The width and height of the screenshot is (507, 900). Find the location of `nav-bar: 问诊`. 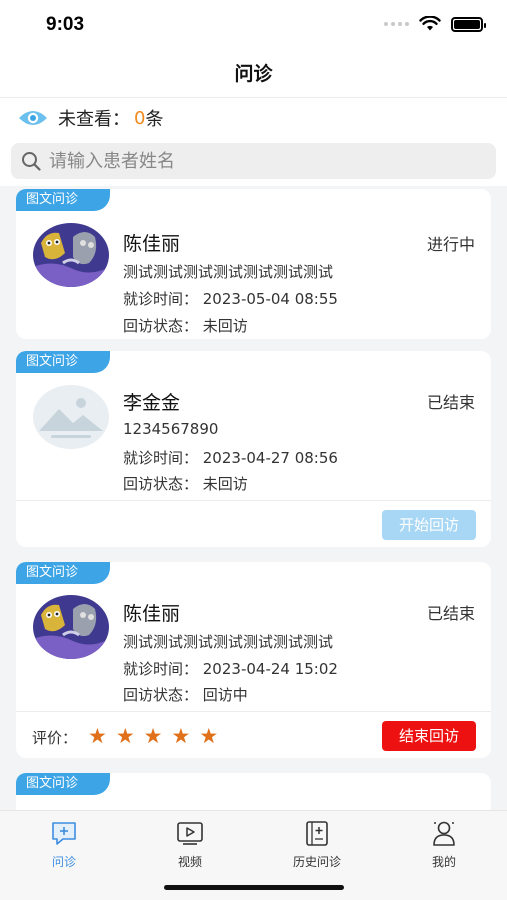

nav-bar: 问诊 is located at coordinates (253, 75).